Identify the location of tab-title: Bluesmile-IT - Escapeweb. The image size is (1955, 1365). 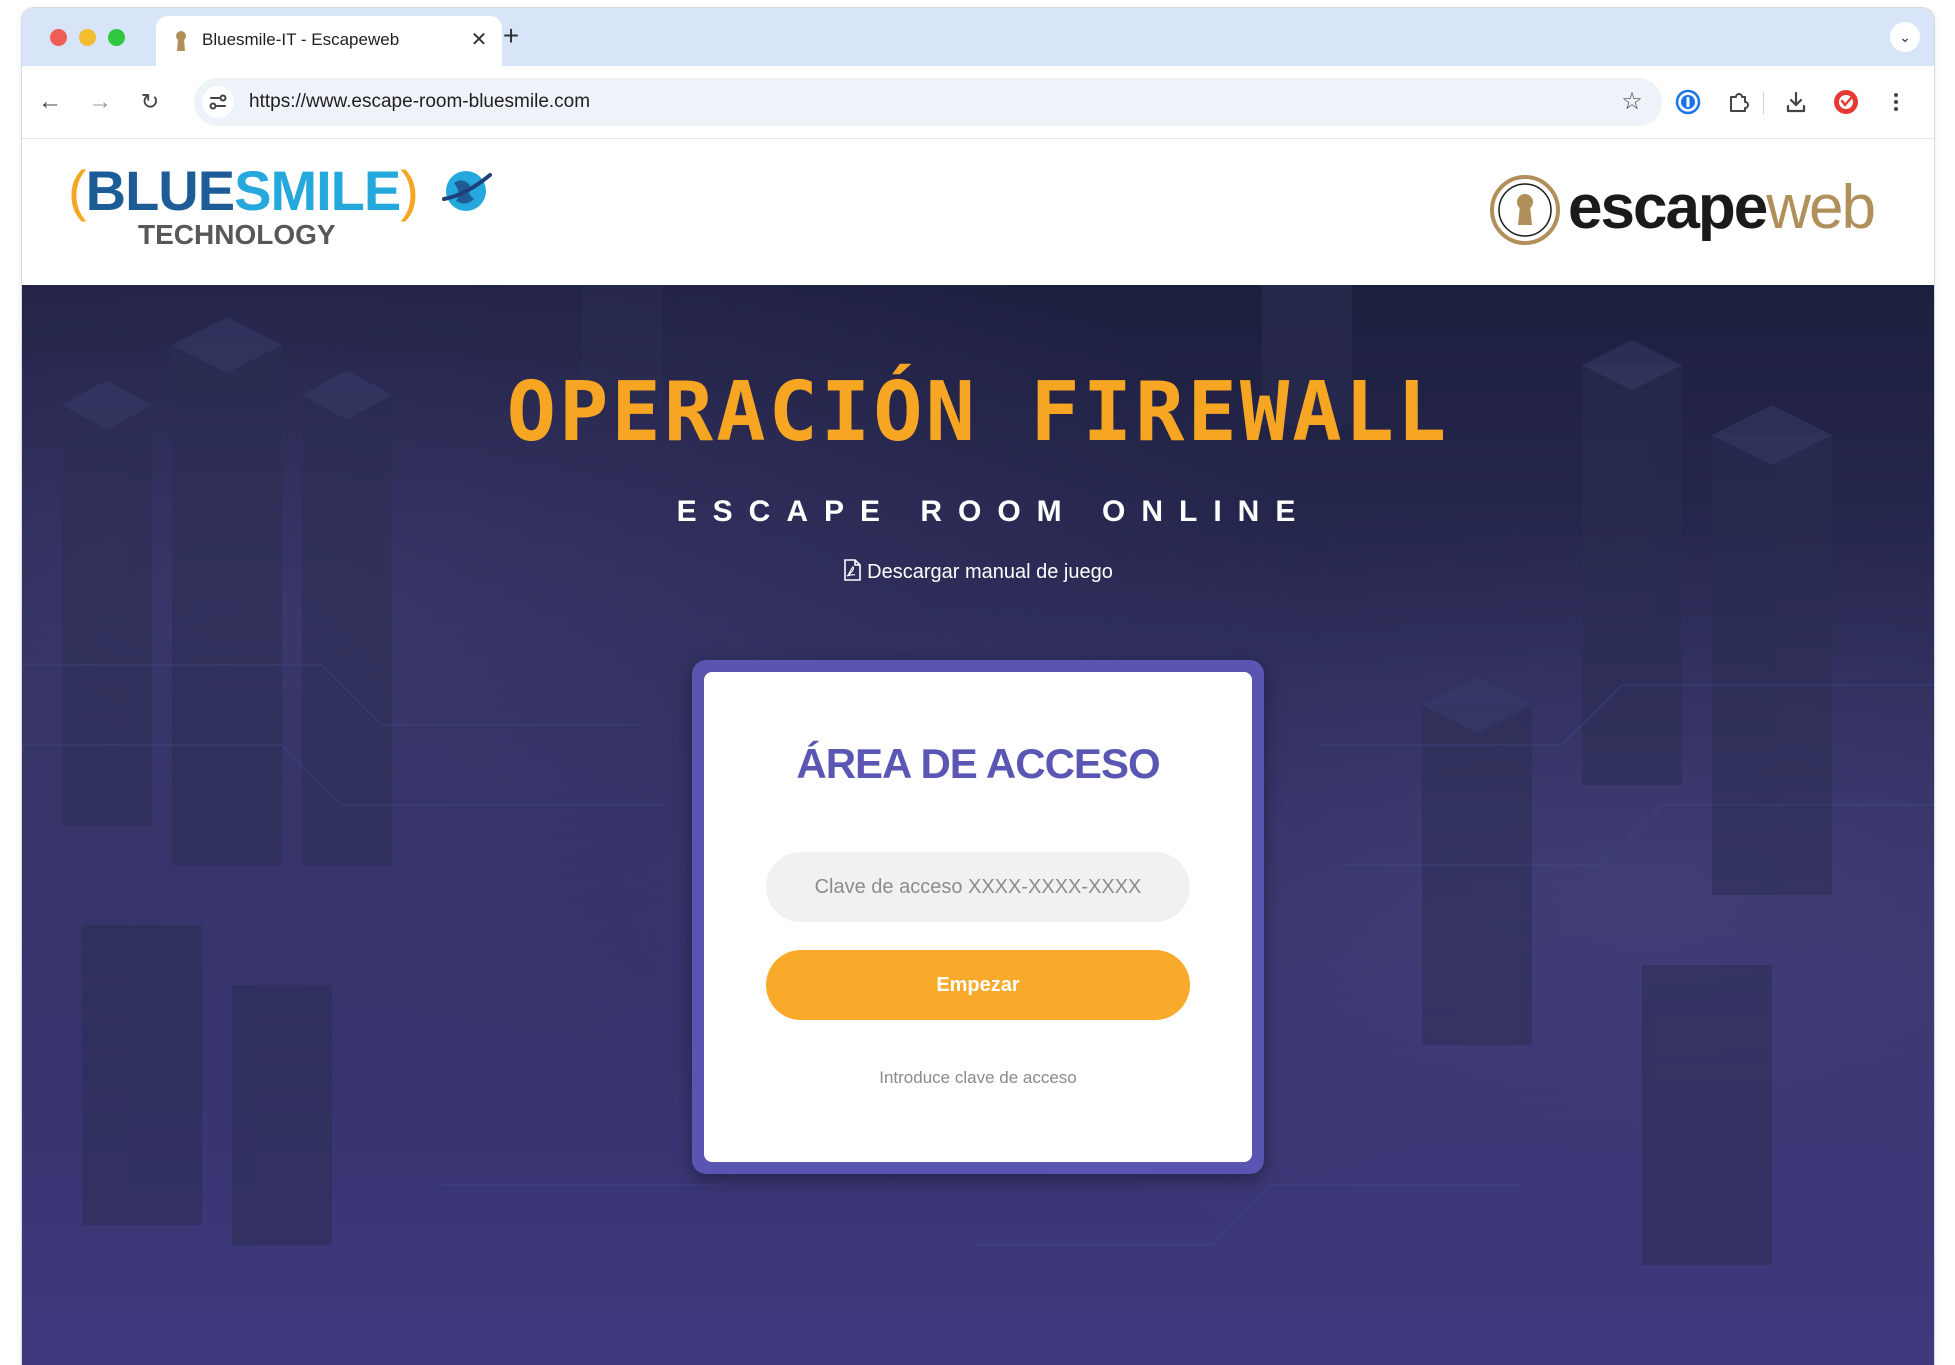
(301, 39).